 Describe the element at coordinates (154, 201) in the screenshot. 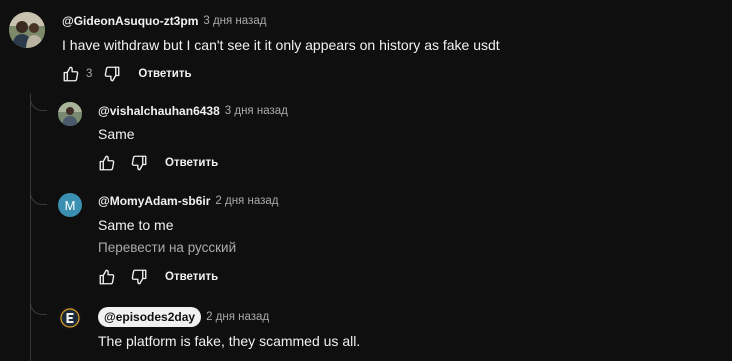

I see `author-name: @MomyAdam-sb6ir` at that location.